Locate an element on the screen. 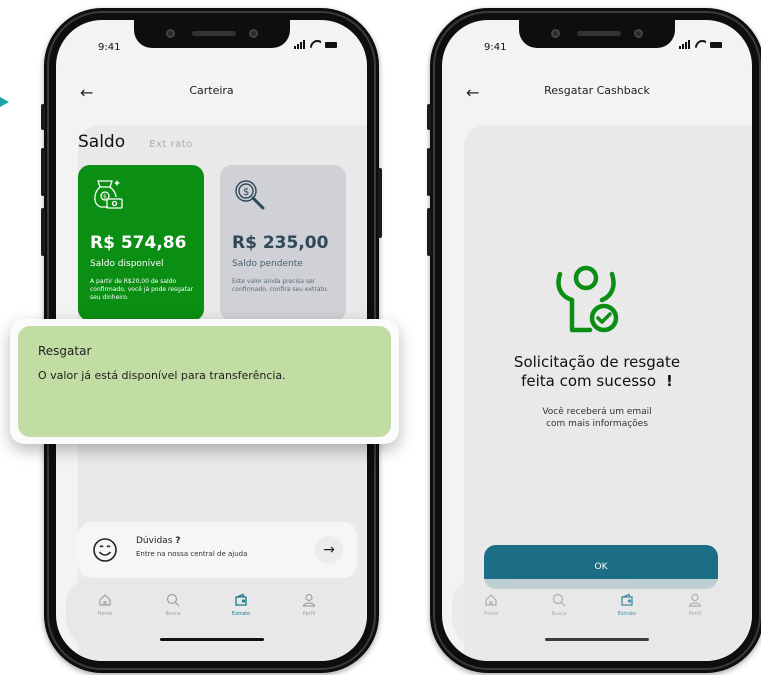 This screenshot has width=761, height=675. person-check-icon is located at coordinates (587, 299).